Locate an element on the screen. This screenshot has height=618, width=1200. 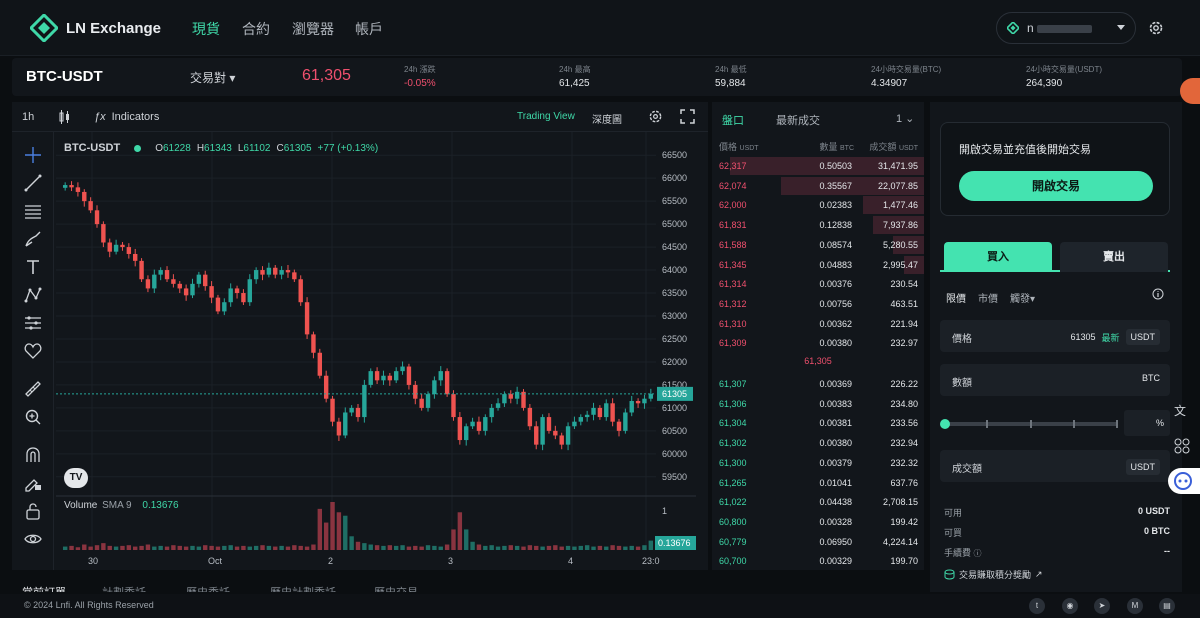
price-input: 價格 61305 最新 USDT is located at coordinates (1055, 336).